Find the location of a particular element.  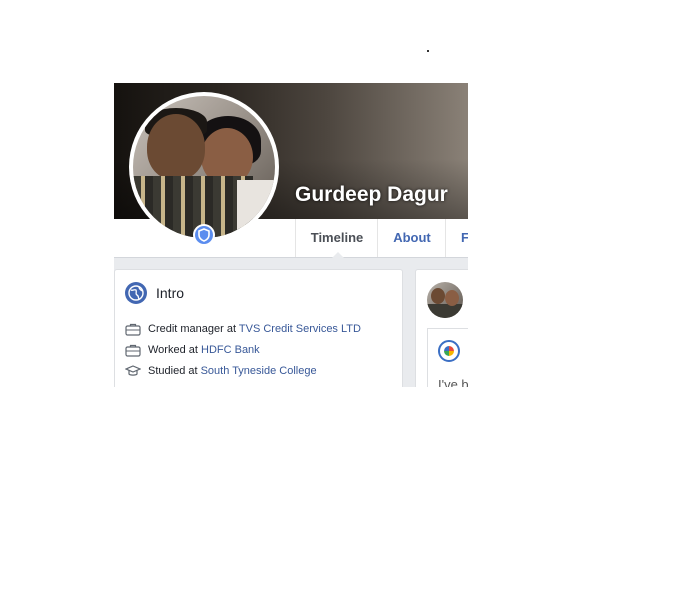

graduation-cap-icon is located at coordinates (133, 372).